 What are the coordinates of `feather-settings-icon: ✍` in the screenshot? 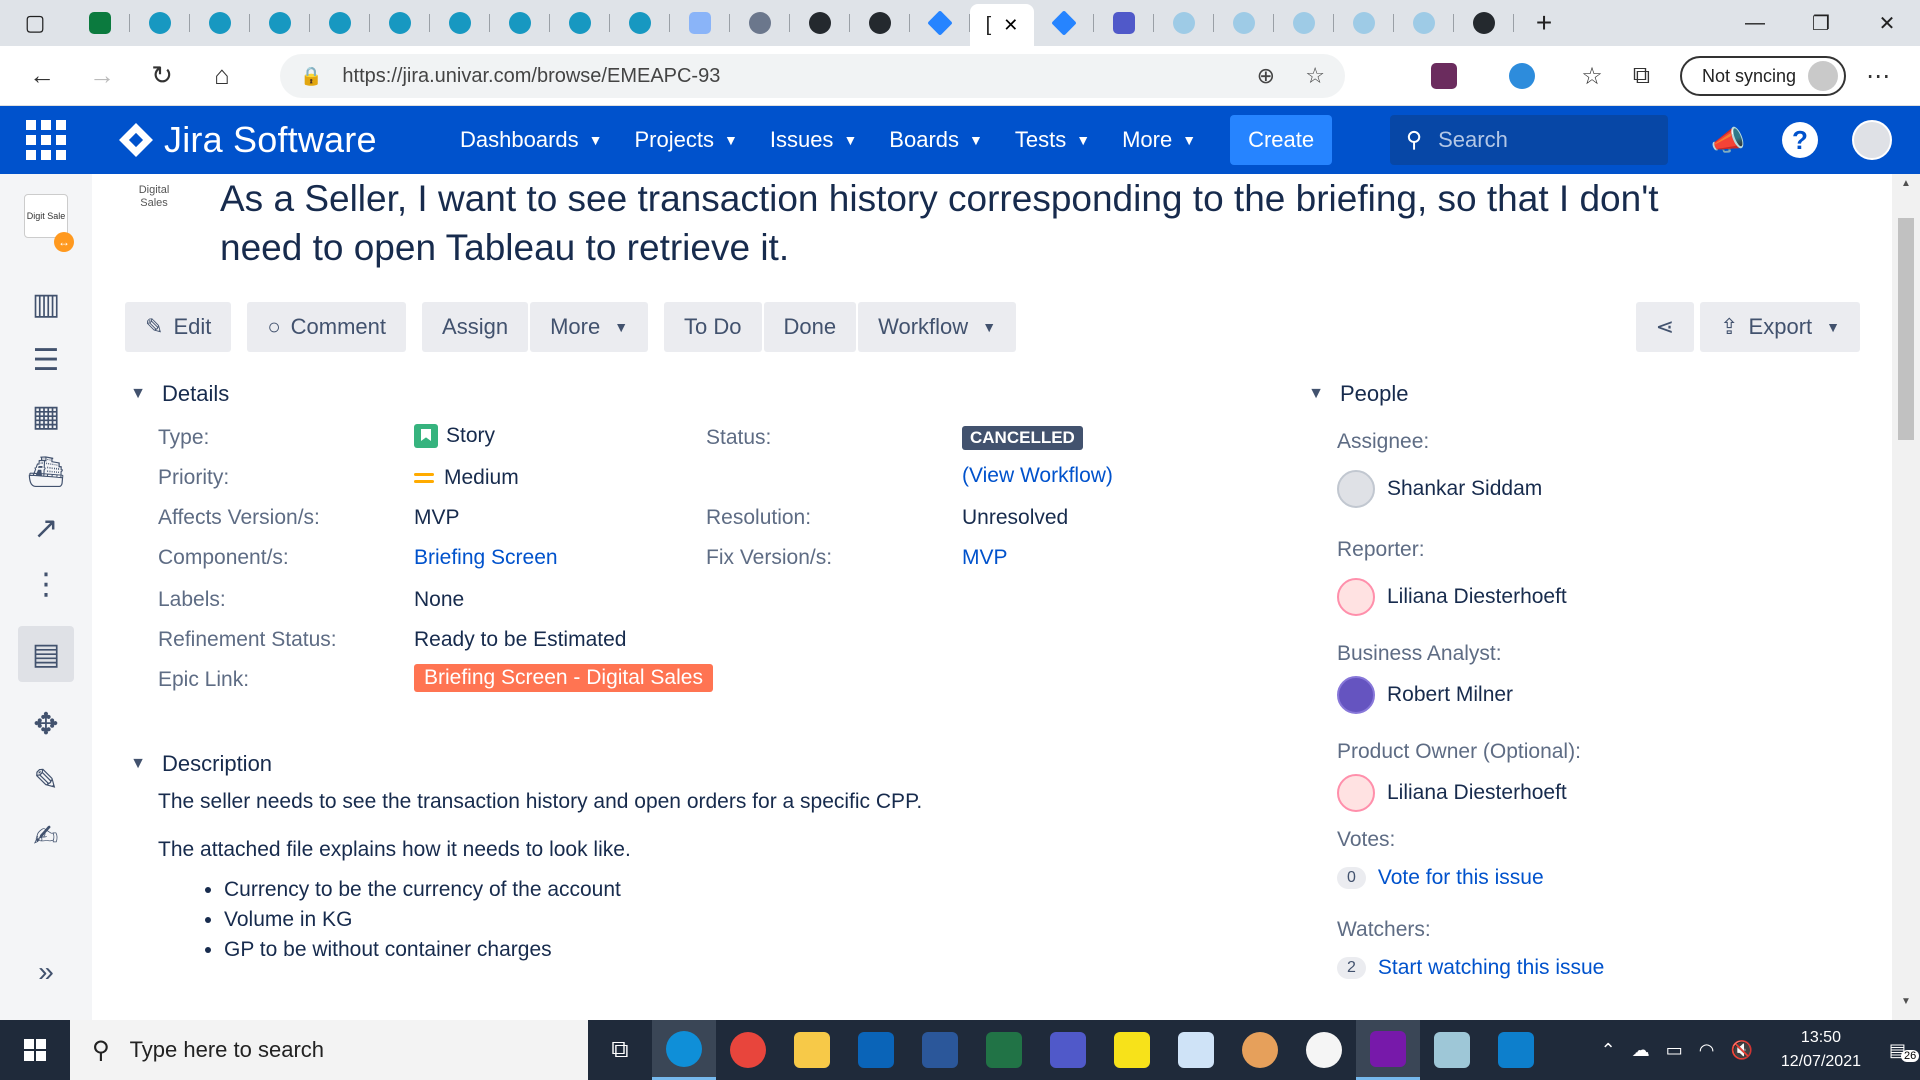 It's located at (46, 836).